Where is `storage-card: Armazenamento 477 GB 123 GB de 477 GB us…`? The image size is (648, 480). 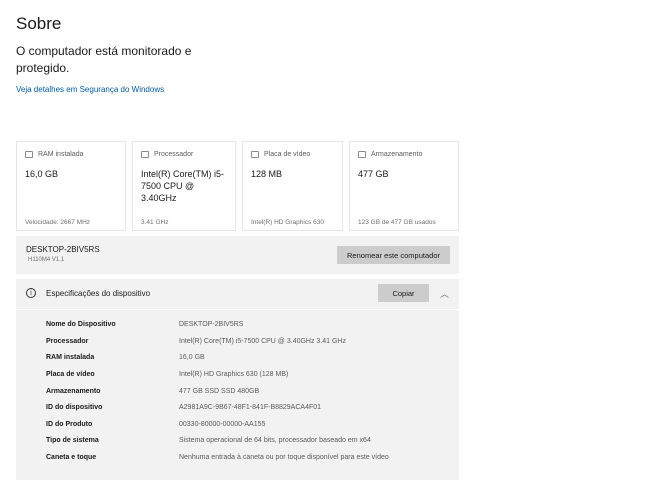
storage-card: Armazenamento 477 GB 123 GB de 477 GB us… is located at coordinates (404, 186).